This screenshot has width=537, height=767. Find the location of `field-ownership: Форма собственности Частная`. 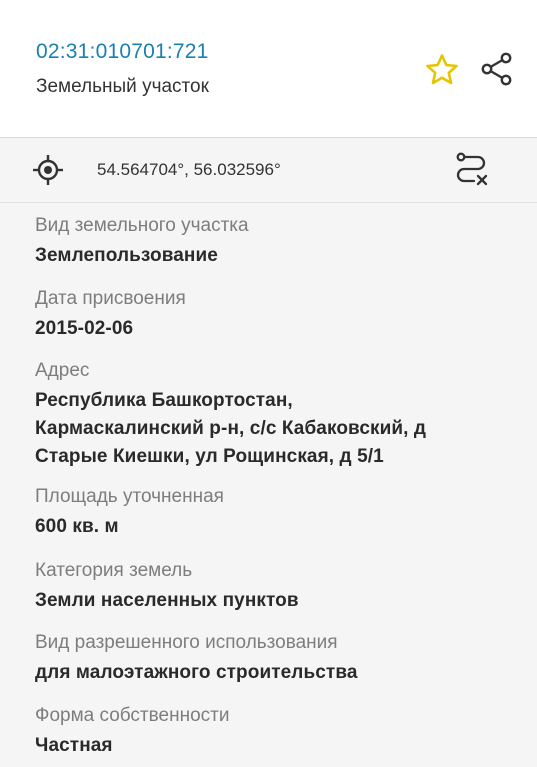

field-ownership: Форма собственности Частная is located at coordinates (275, 731).